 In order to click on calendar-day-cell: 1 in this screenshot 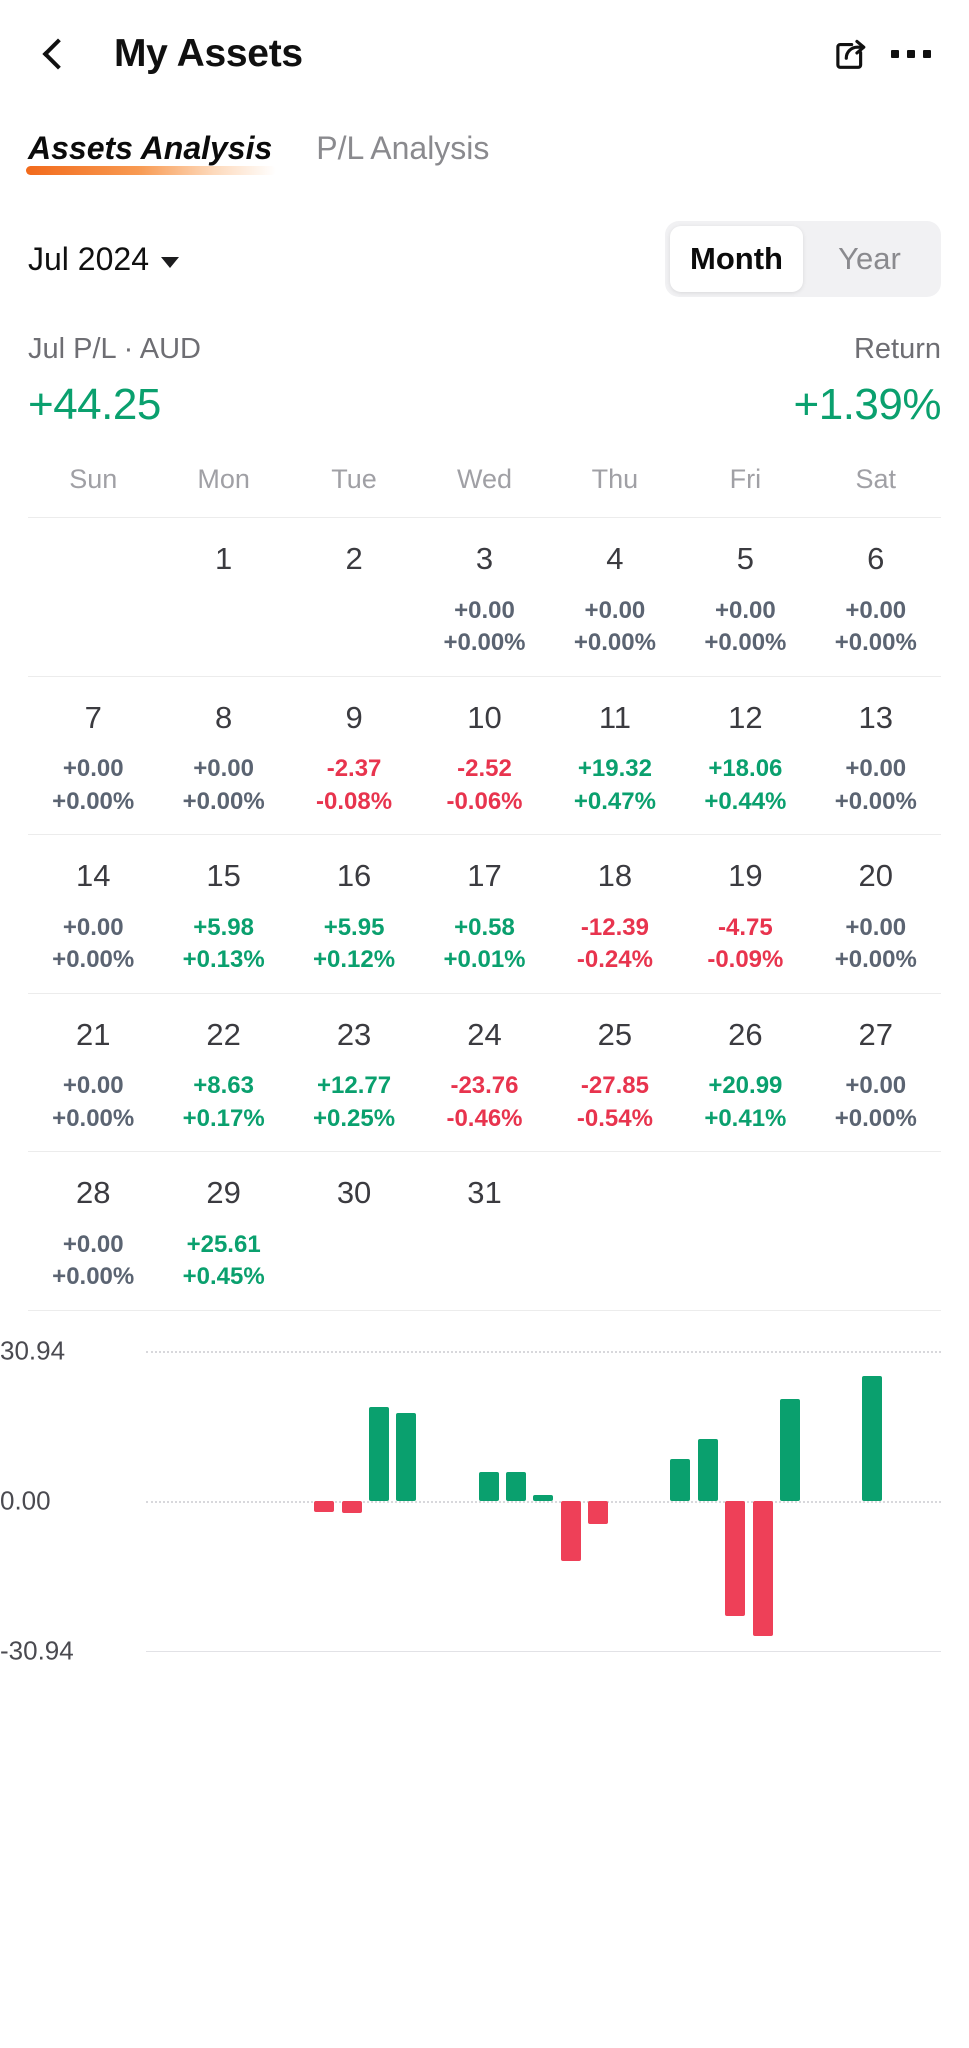, I will do `click(223, 600)`.